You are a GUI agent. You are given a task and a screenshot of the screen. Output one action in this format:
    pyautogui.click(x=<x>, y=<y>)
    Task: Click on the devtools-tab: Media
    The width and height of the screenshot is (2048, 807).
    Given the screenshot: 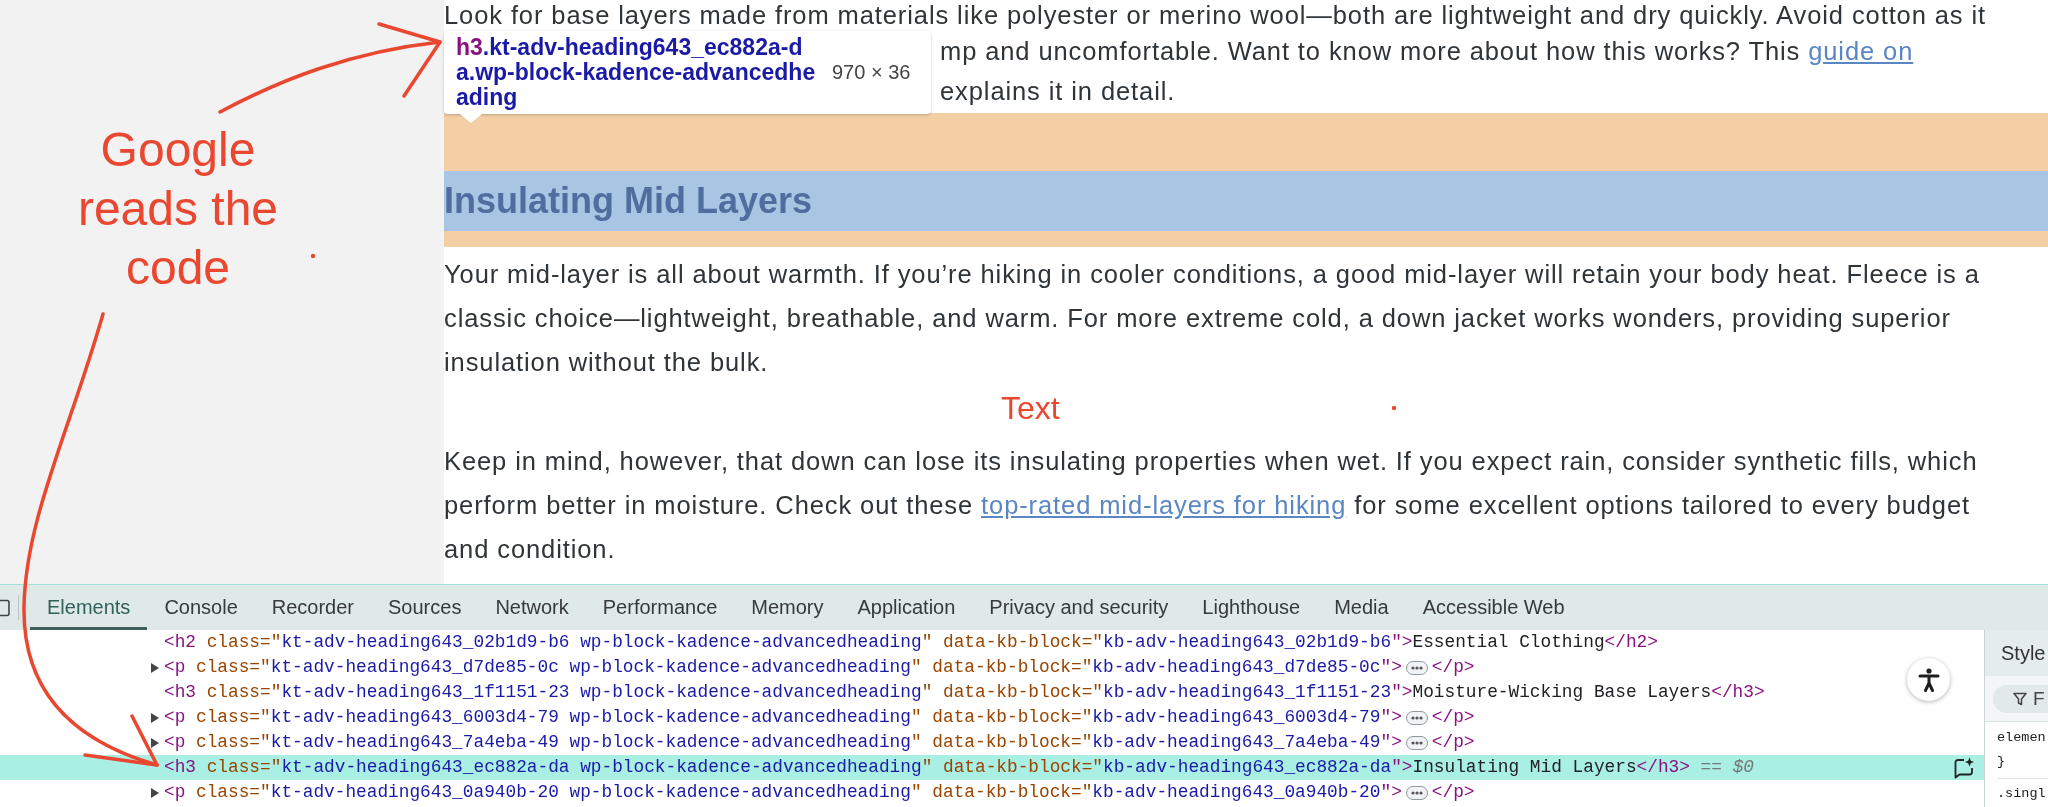 What is the action you would take?
    pyautogui.click(x=1361, y=607)
    